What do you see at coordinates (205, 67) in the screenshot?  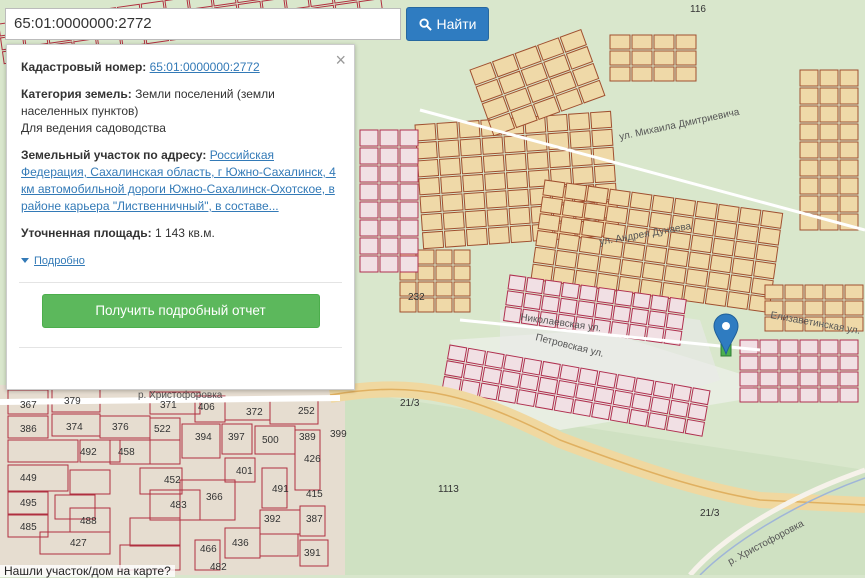 I see `cadastral-link: 65:01:0000000:2772` at bounding box center [205, 67].